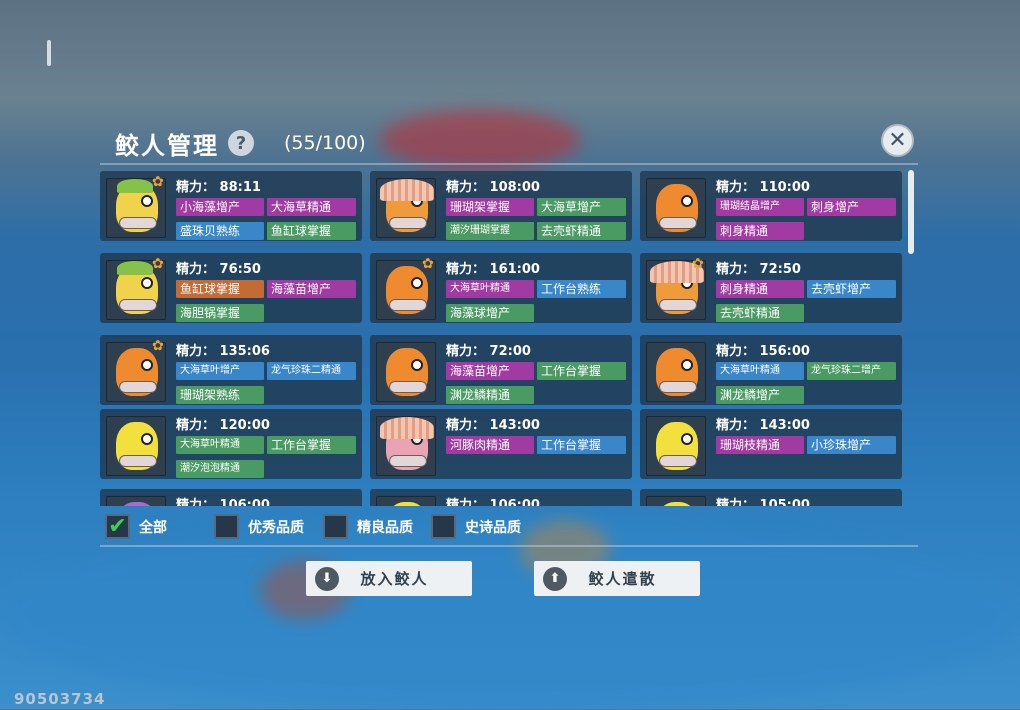  I want to click on skill-tag: 龙气珍珠二精通, so click(311, 371).